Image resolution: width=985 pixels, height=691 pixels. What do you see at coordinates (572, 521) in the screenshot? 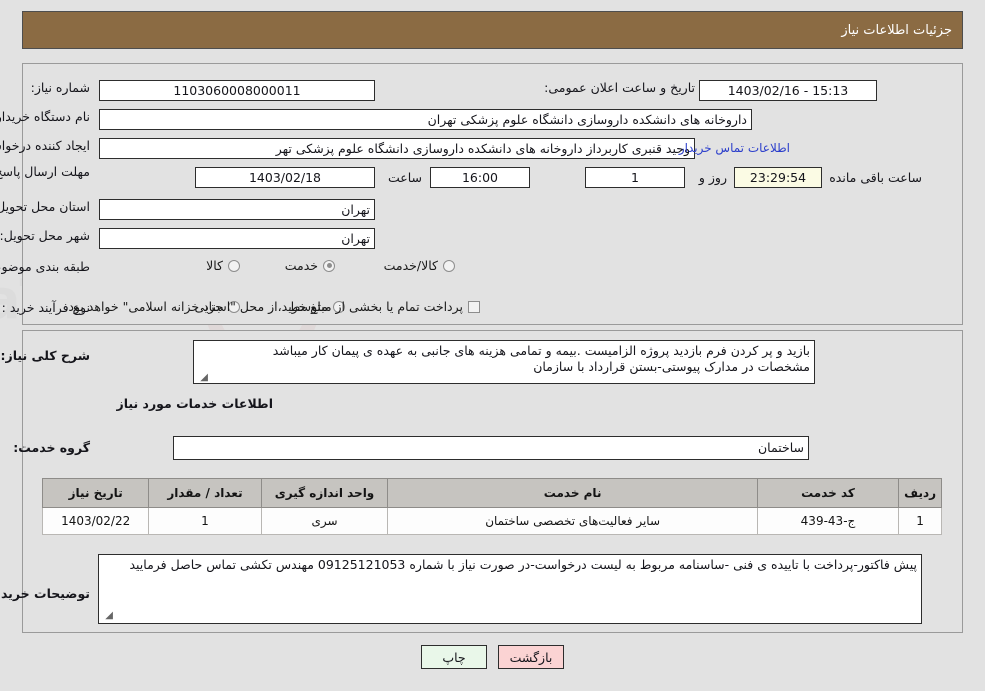
I see `cell-service-name: سایر فعالیت‌های تخصصی ساختمان` at bounding box center [572, 521].